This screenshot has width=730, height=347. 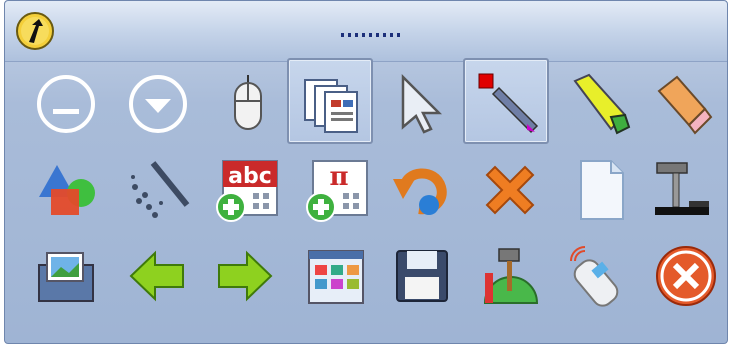 I want to click on previous-button, so click(x=158, y=276).